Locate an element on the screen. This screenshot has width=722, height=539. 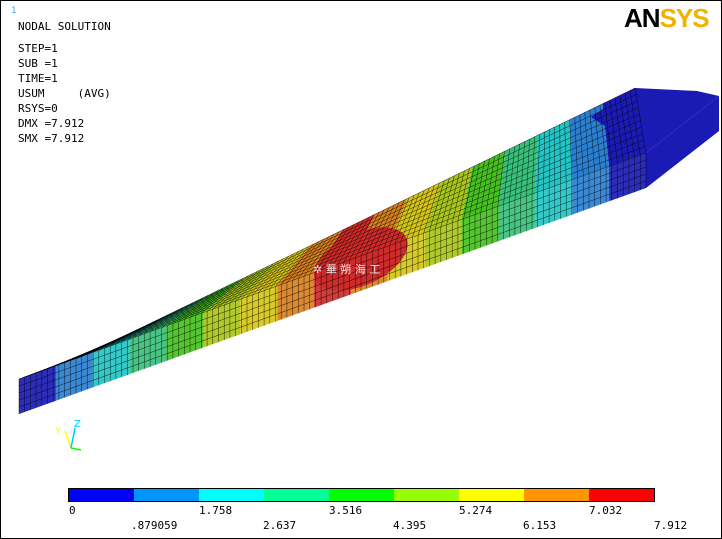
legend-label-1: .879059 is located at coordinates (154, 525).